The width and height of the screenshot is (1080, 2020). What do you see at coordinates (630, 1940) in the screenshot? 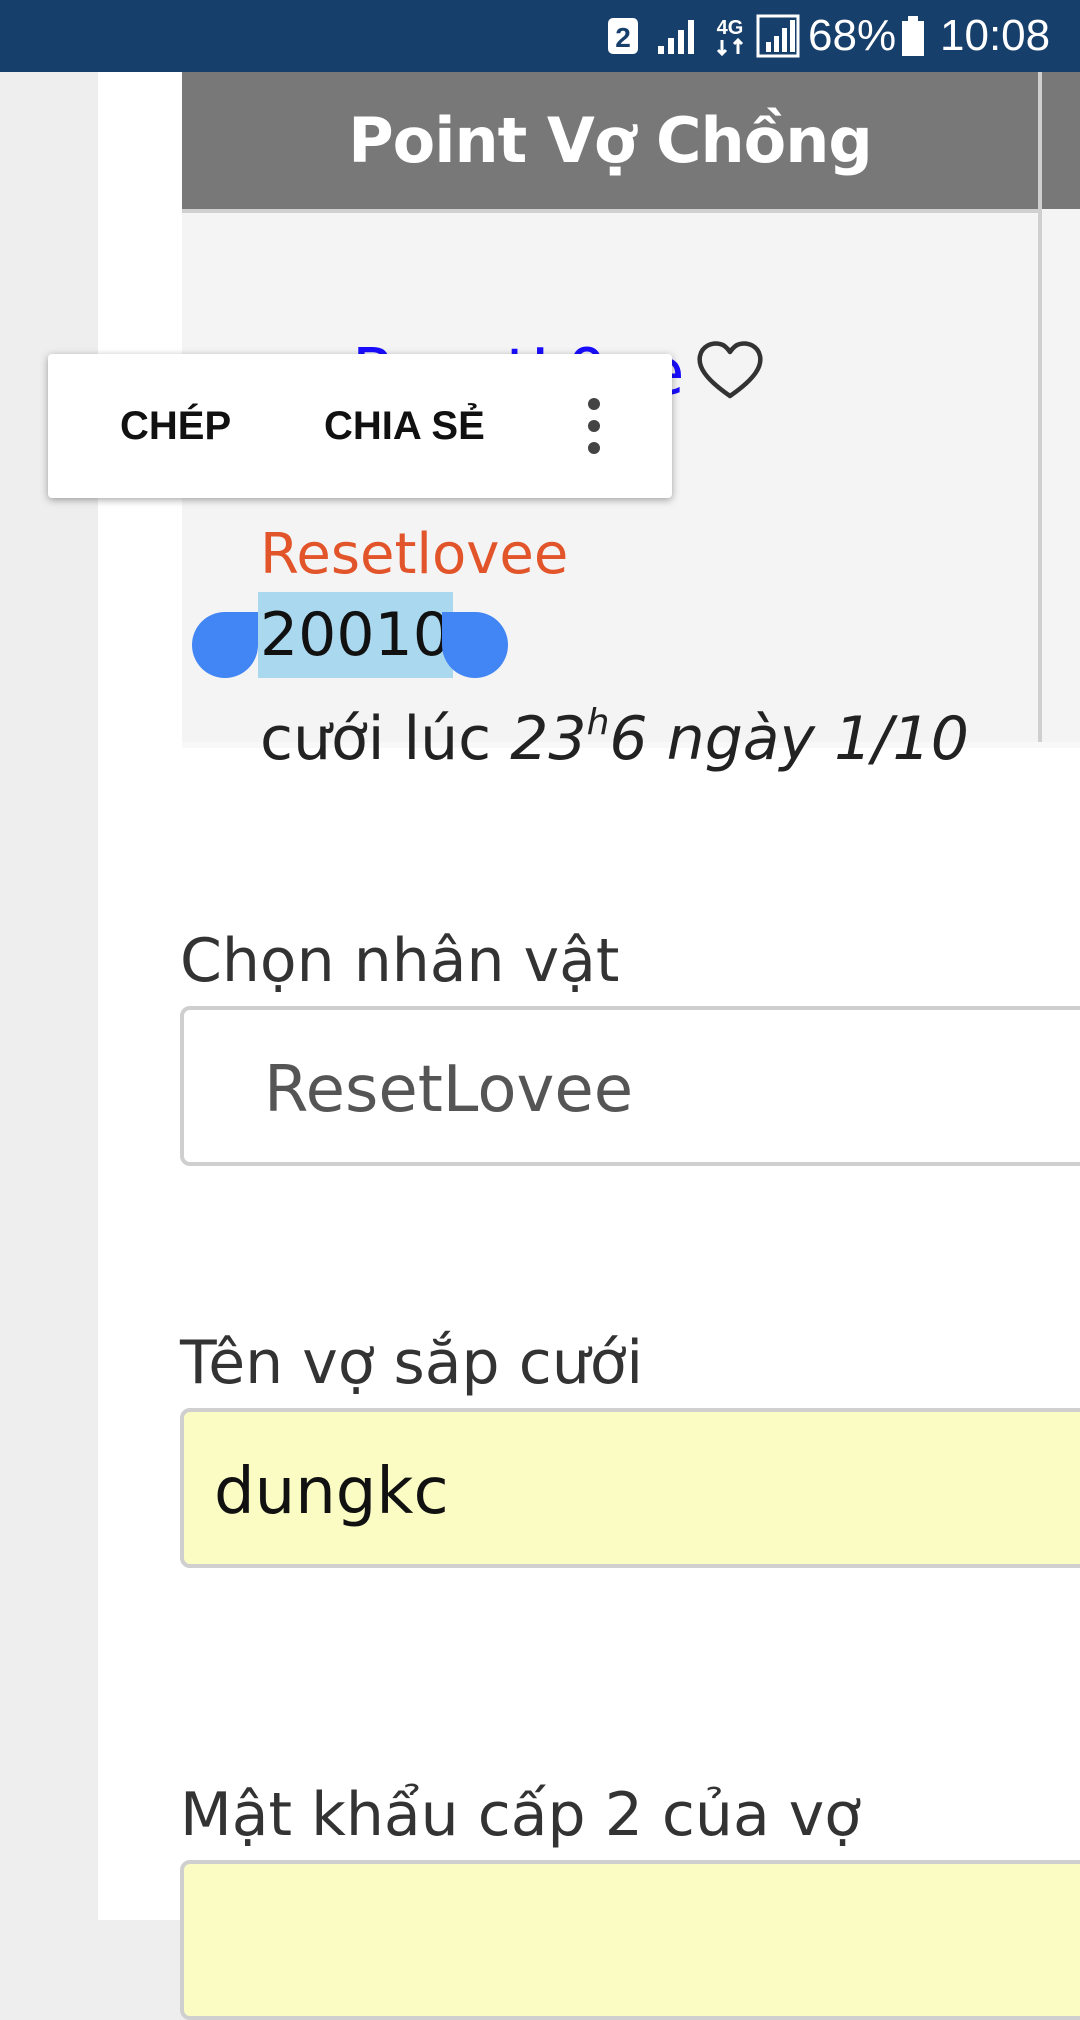
I see `wife-password-input` at bounding box center [630, 1940].